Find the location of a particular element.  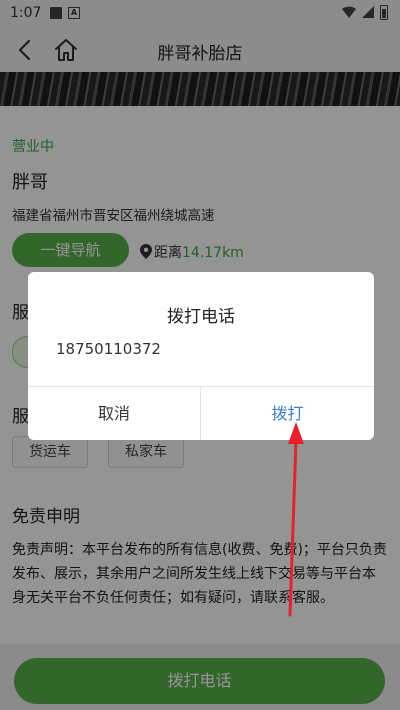

dialog-title: 拨打电话 is located at coordinates (201, 317).